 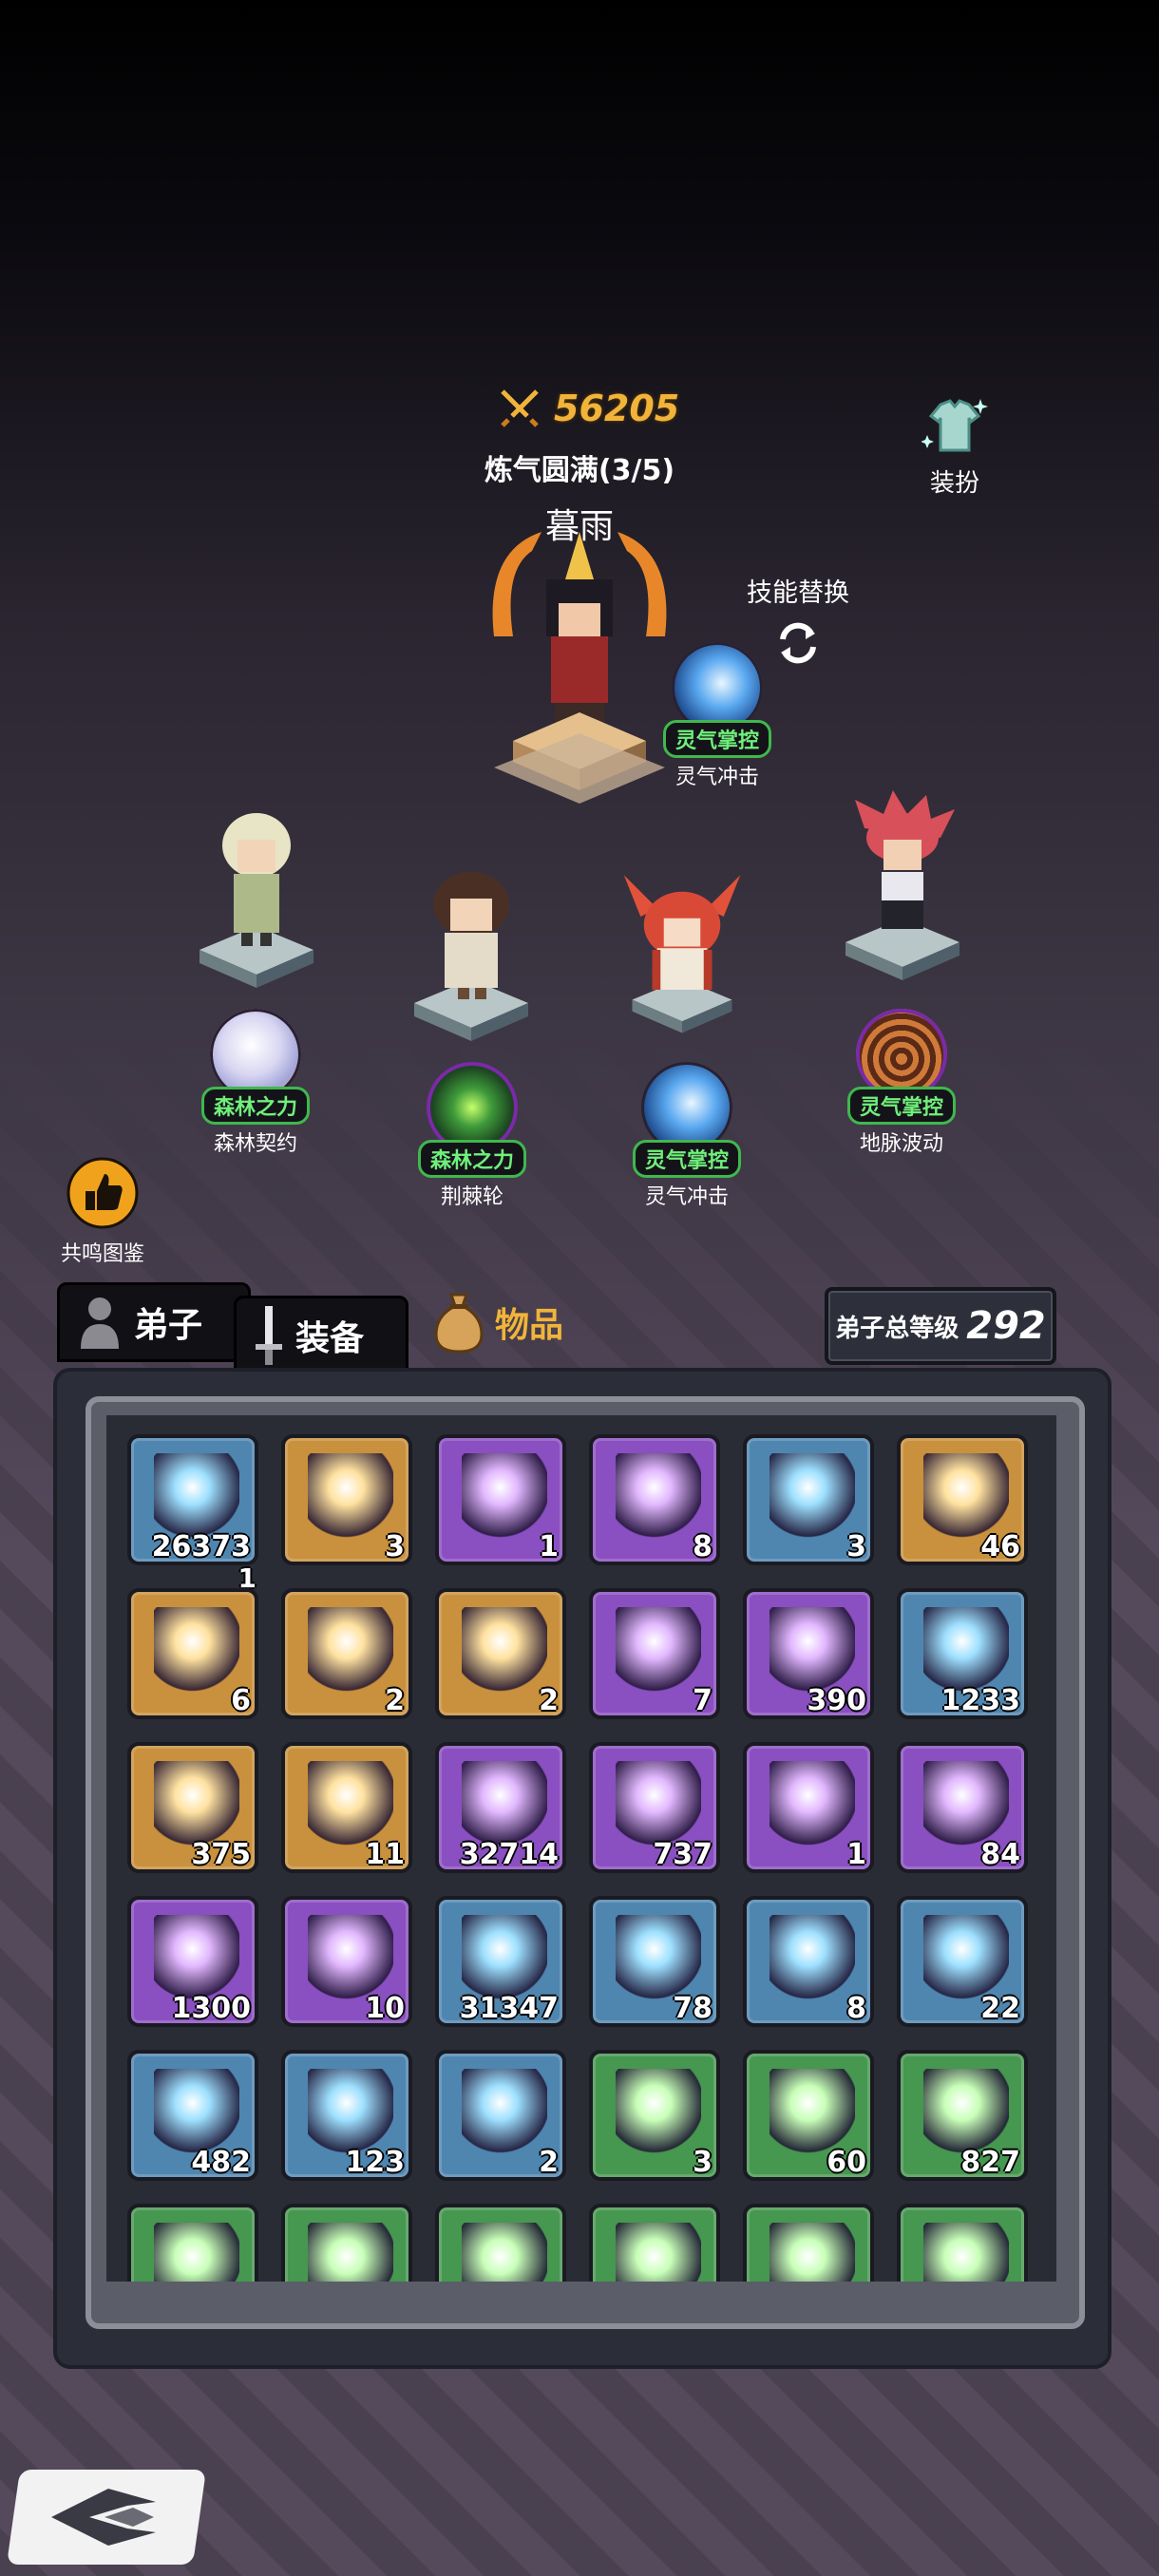 I want to click on disciple-1-skill: 森林之力 森林契约, so click(x=255, y=1083).